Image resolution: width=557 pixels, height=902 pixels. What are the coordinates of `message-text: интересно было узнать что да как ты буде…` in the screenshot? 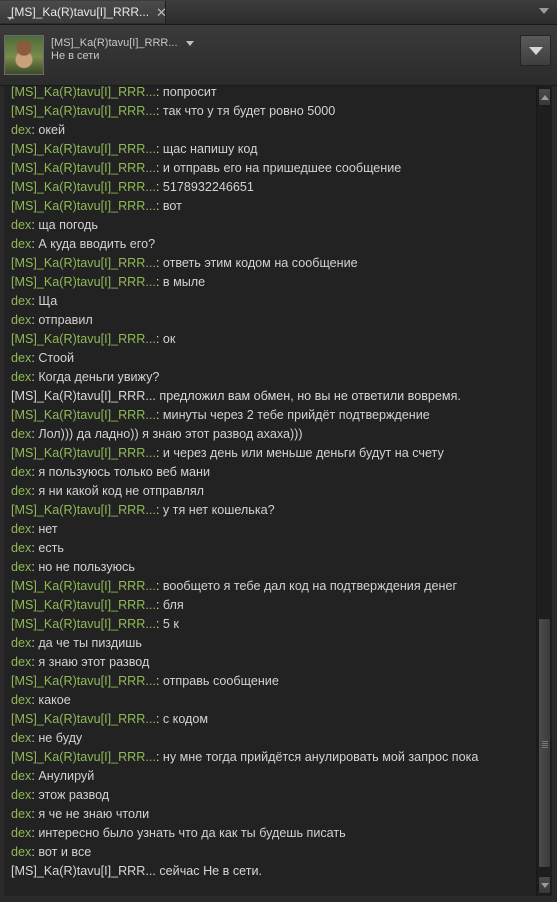 It's located at (192, 833).